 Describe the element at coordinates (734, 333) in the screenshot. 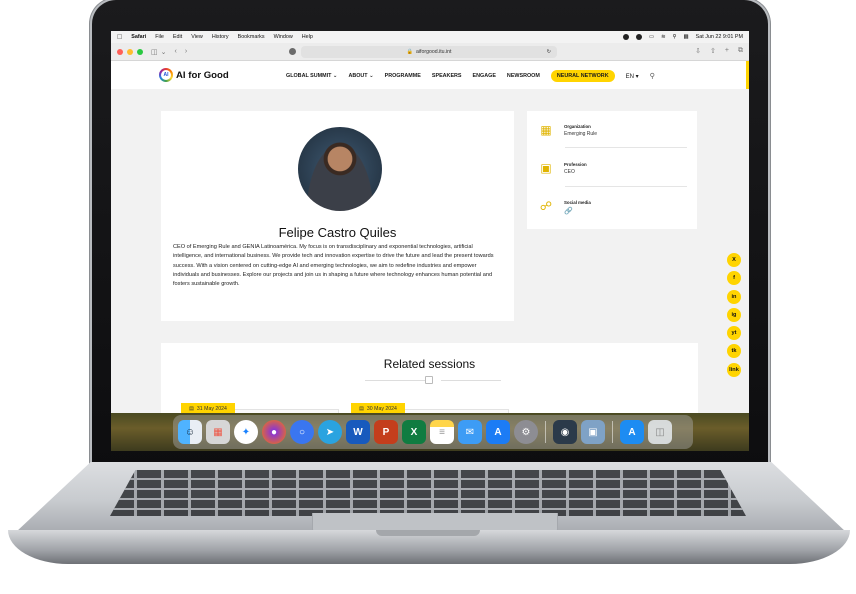

I see `youtube-icon: yt` at that location.